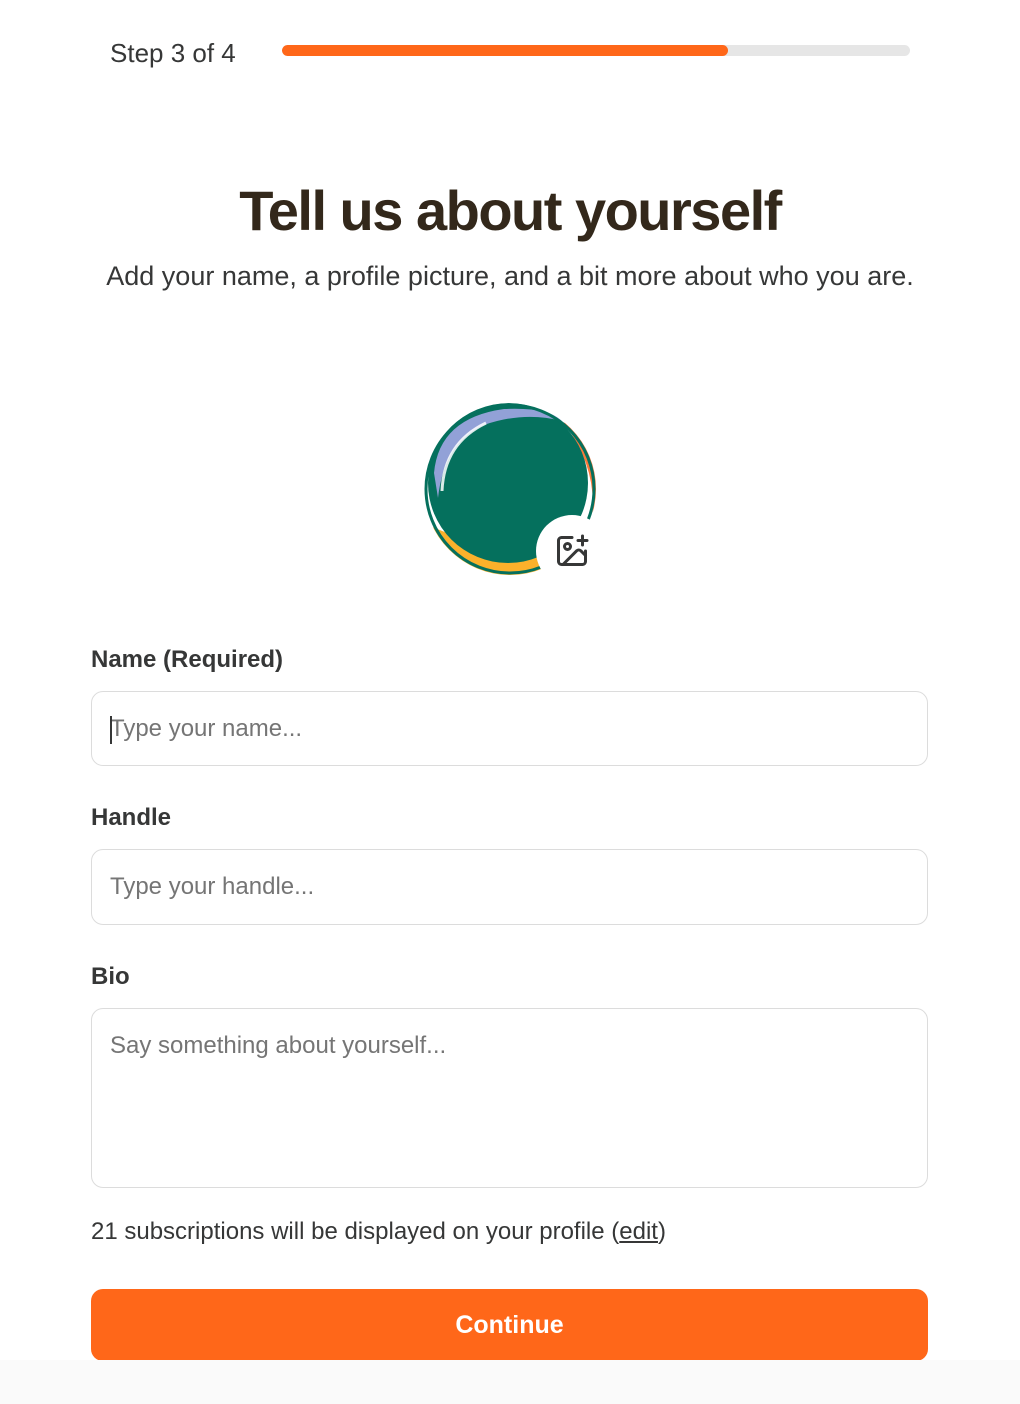  What do you see at coordinates (505, 50) in the screenshot?
I see `progress-bar-fill` at bounding box center [505, 50].